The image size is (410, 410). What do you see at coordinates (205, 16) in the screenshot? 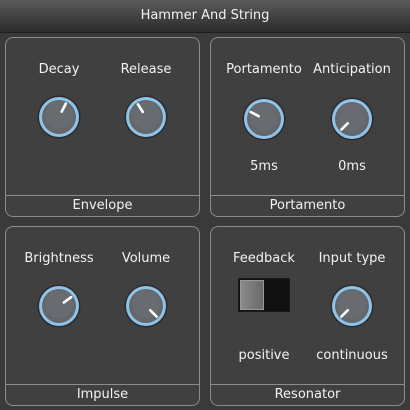
I see `window-title: Hammer And String` at bounding box center [205, 16].